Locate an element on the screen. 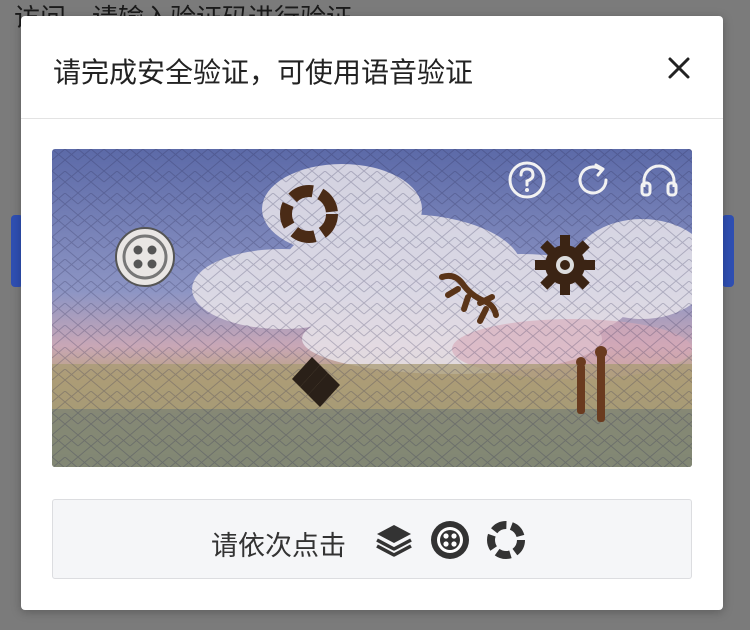 This screenshot has height=630, width=750. target-ring is located at coordinates (309, 214).